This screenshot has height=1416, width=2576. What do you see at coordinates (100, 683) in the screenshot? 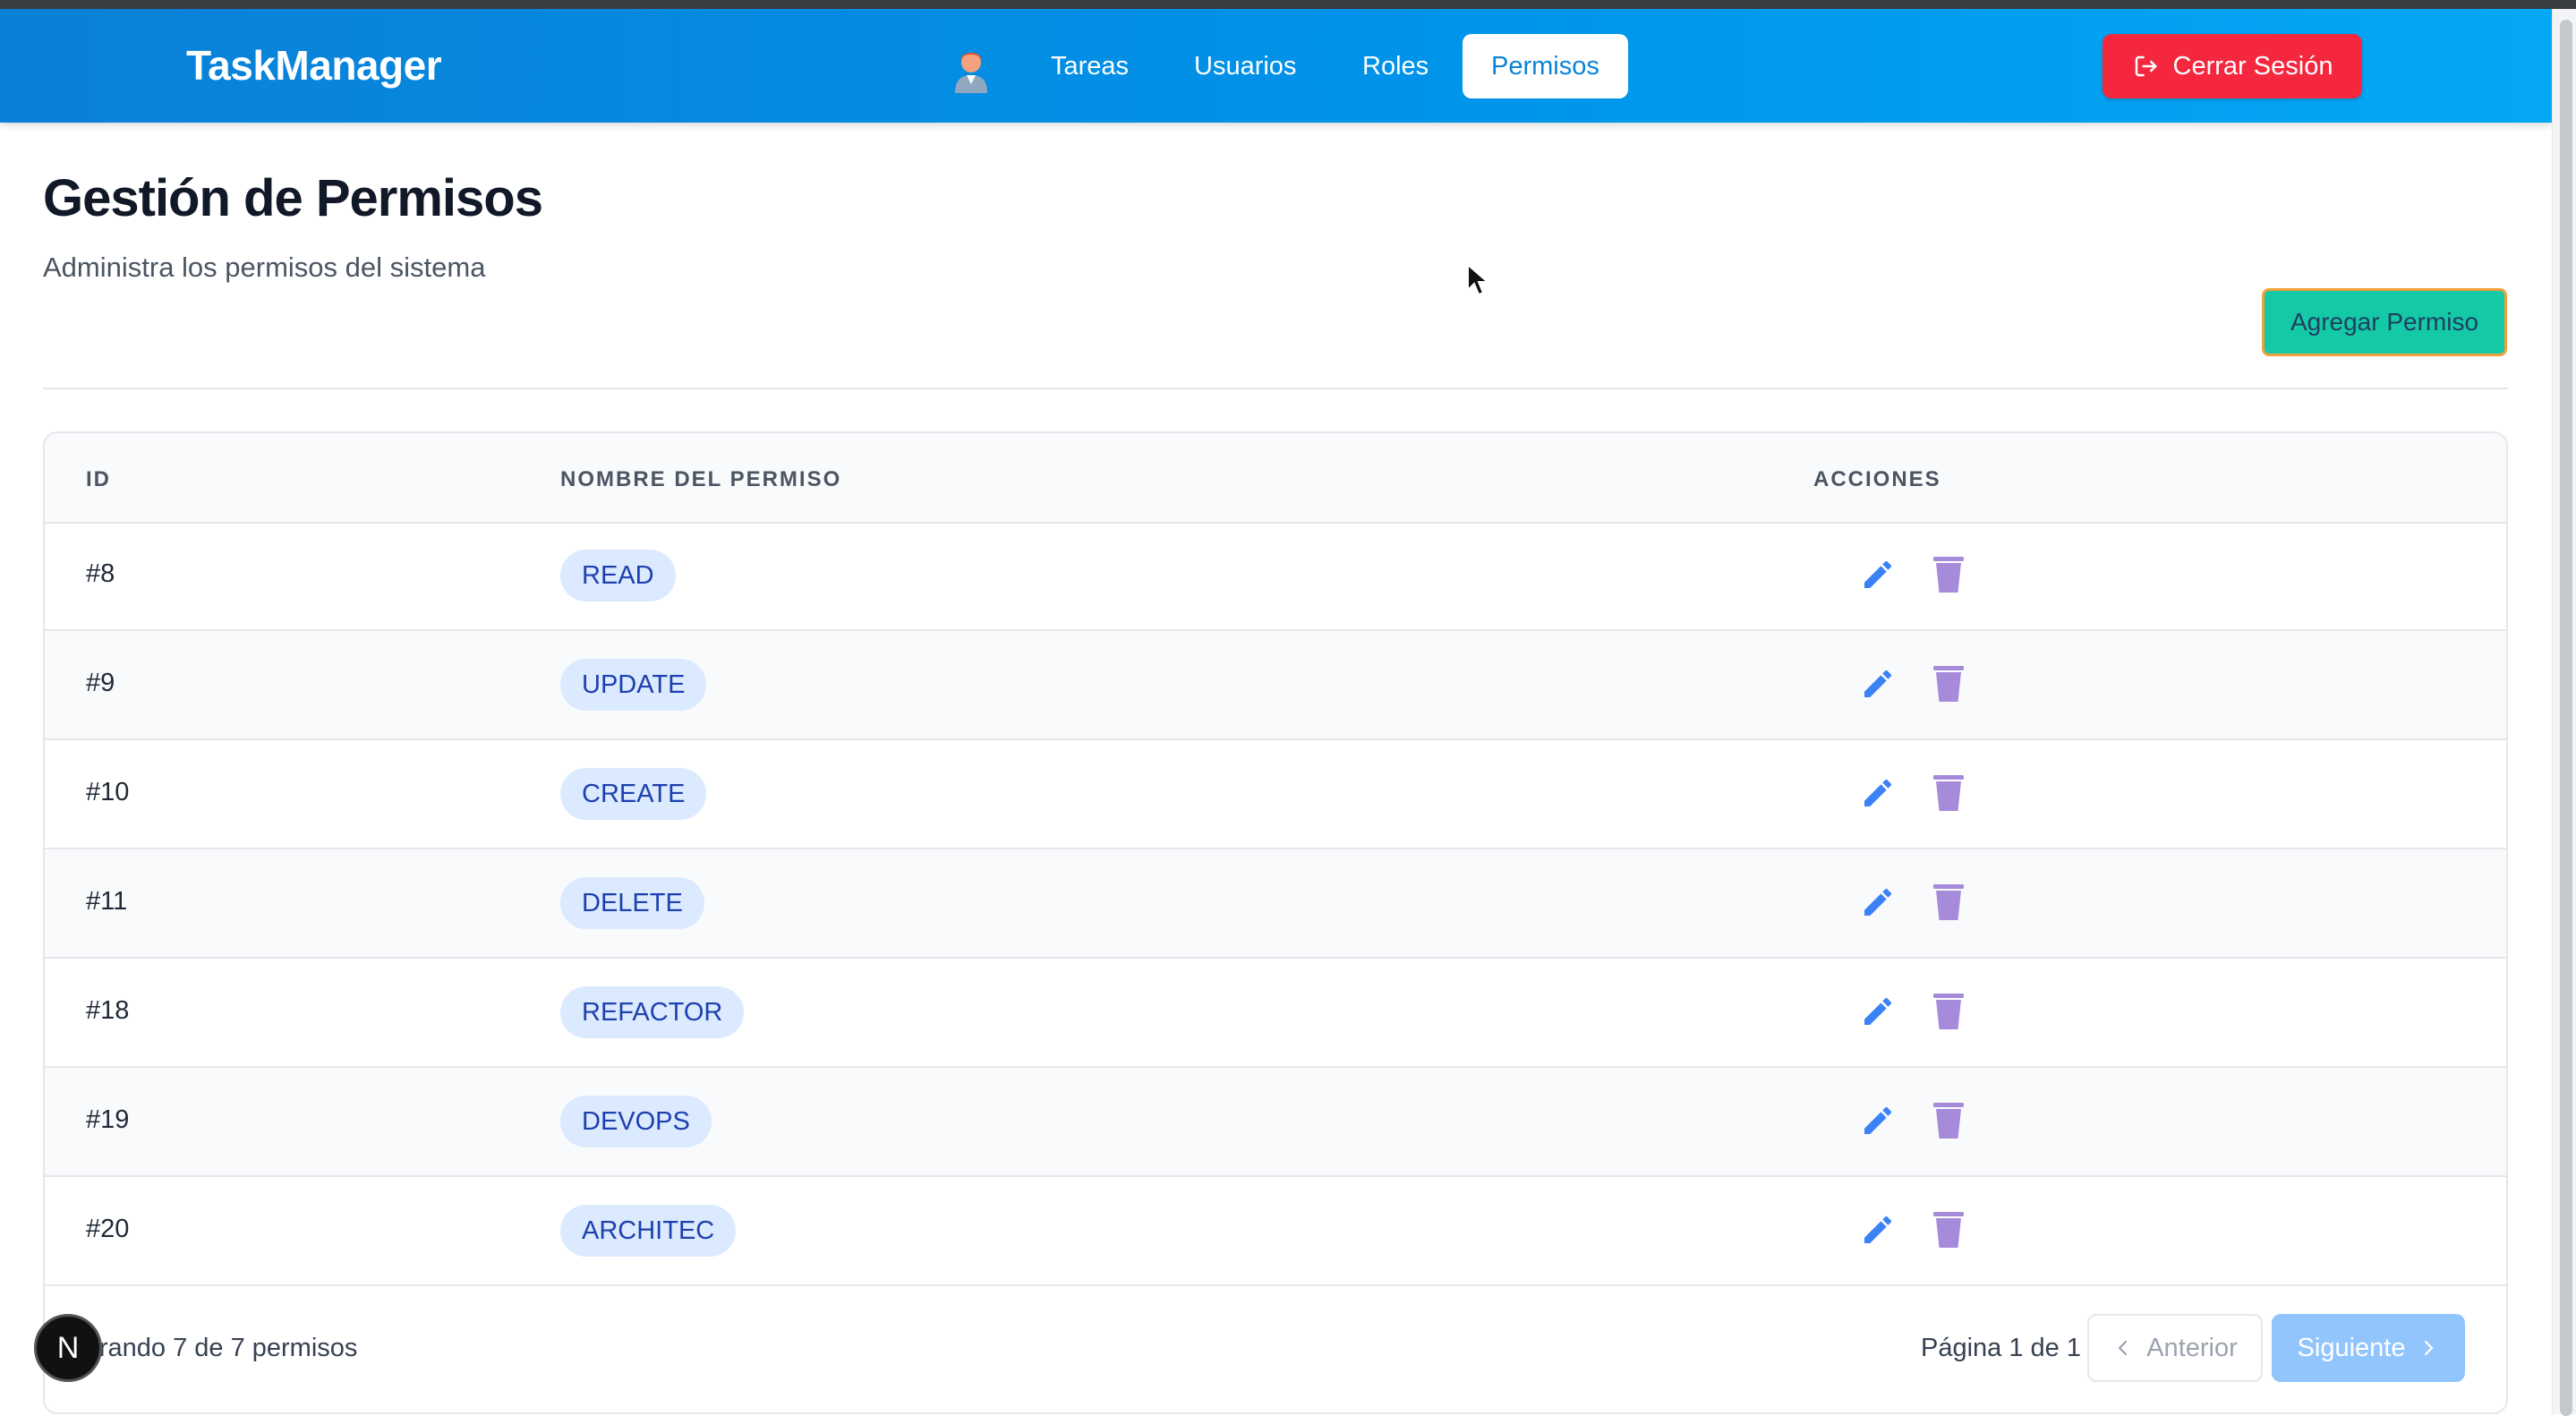
I see `permission-id: #9` at bounding box center [100, 683].